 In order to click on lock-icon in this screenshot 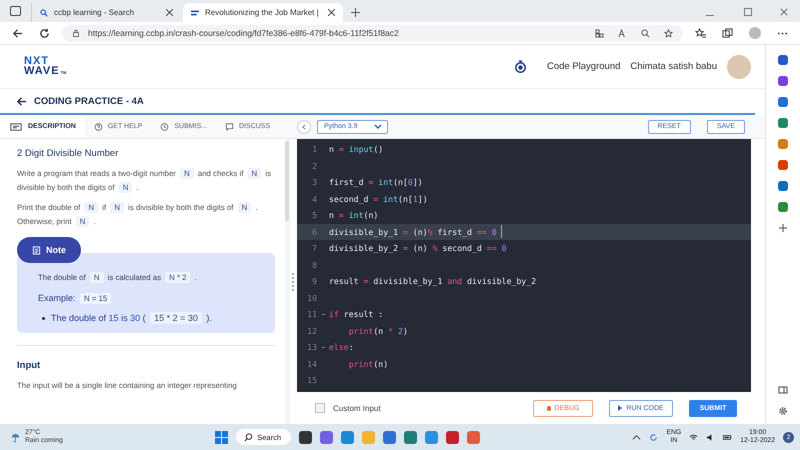, I will do `click(76, 33)`.